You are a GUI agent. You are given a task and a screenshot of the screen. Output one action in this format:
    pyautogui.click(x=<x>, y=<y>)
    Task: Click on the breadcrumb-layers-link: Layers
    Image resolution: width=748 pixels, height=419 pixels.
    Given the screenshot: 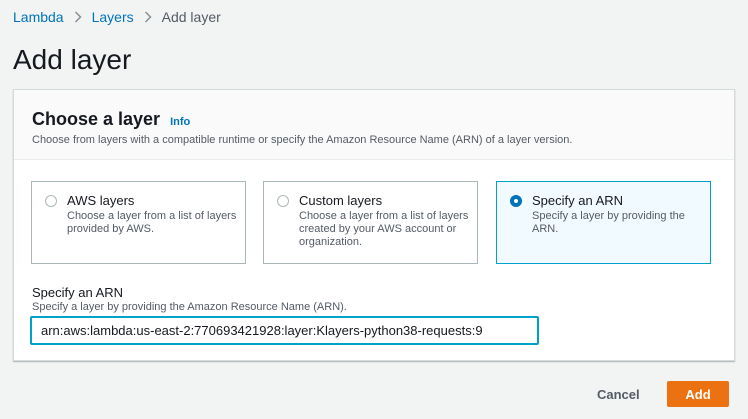 What is the action you would take?
    pyautogui.click(x=113, y=17)
    